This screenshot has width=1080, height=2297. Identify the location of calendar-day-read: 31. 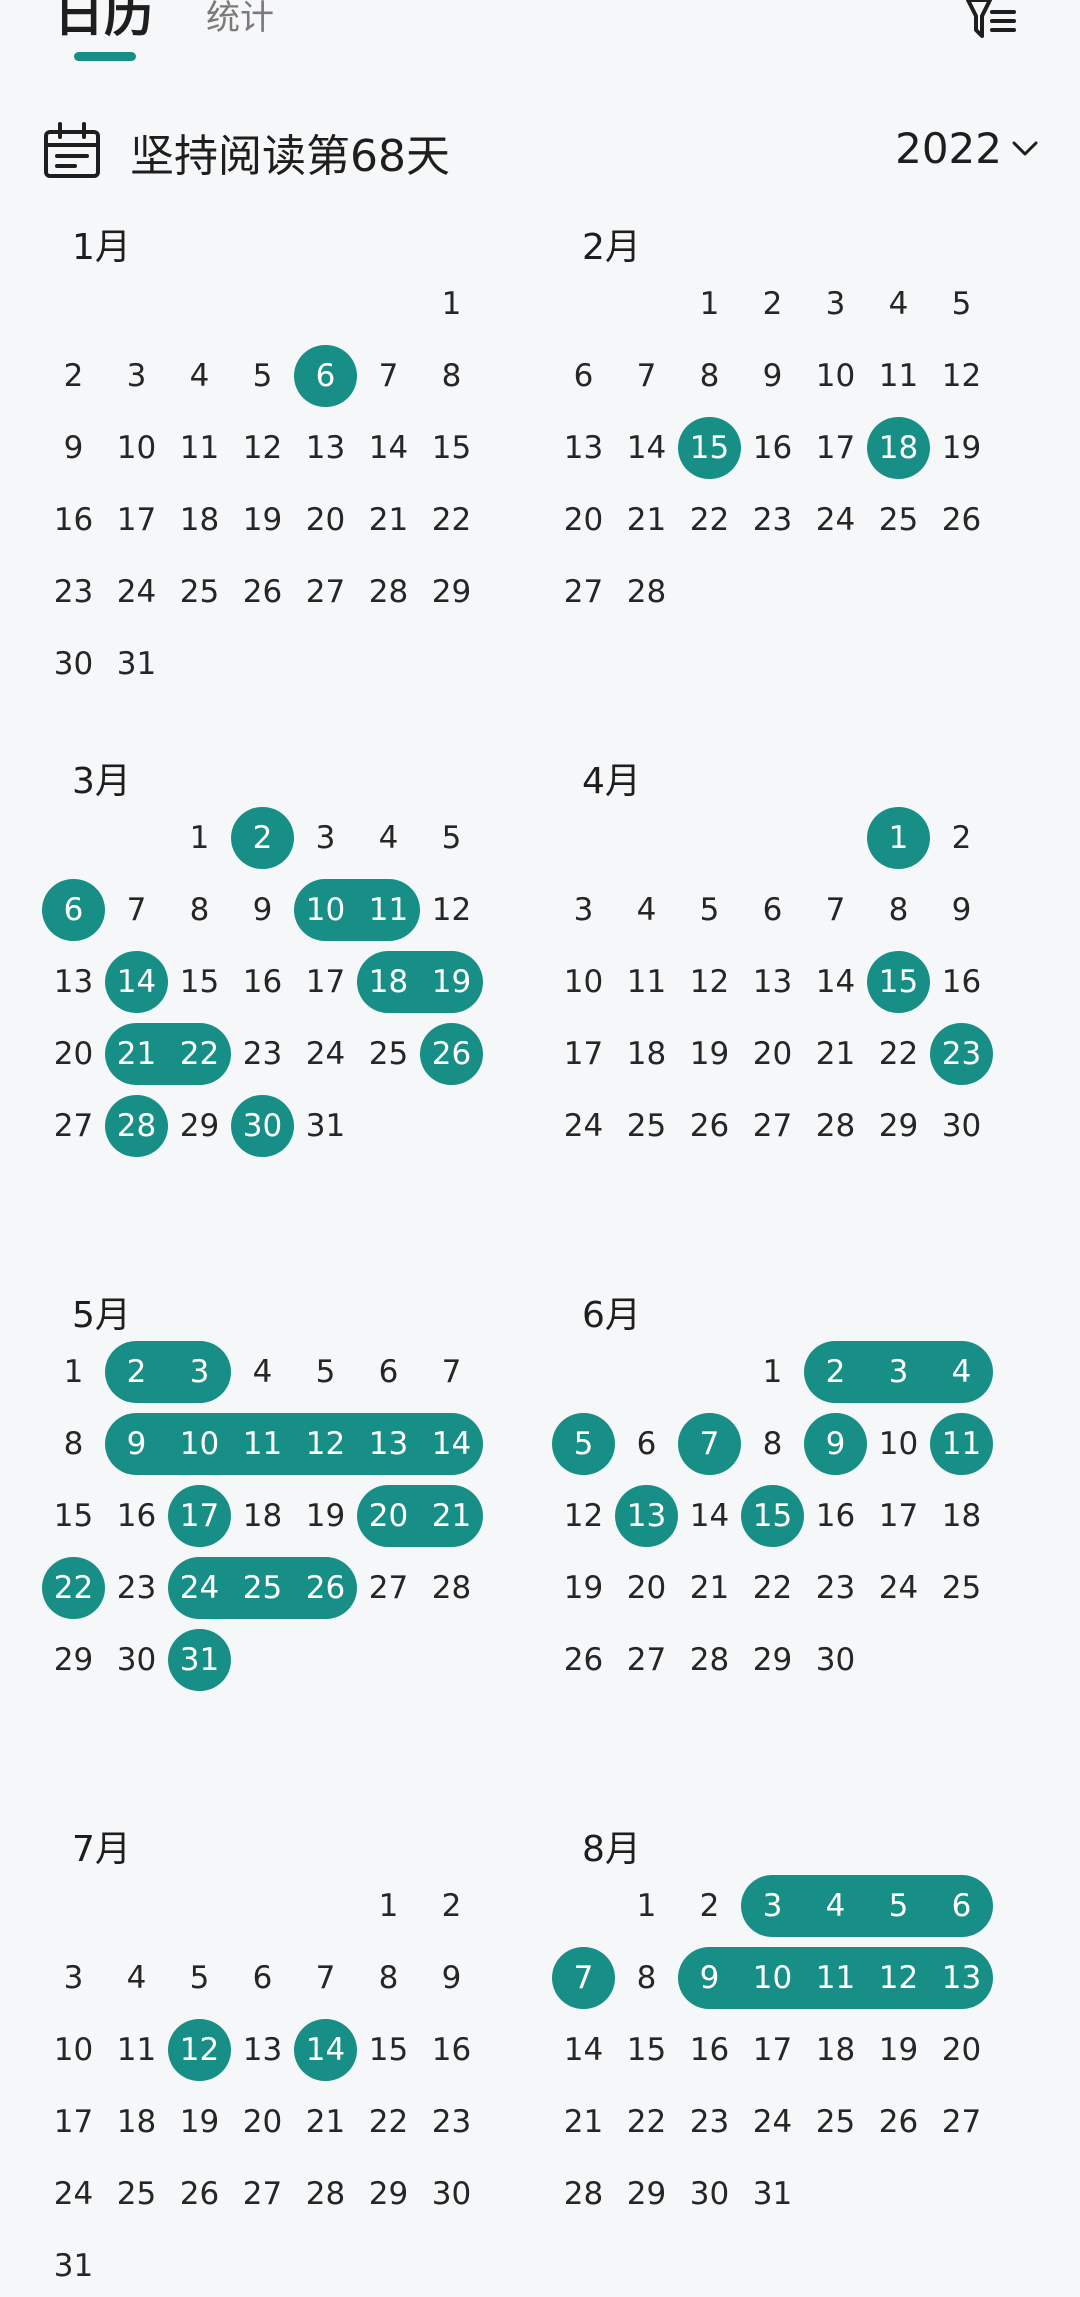
(199, 1660).